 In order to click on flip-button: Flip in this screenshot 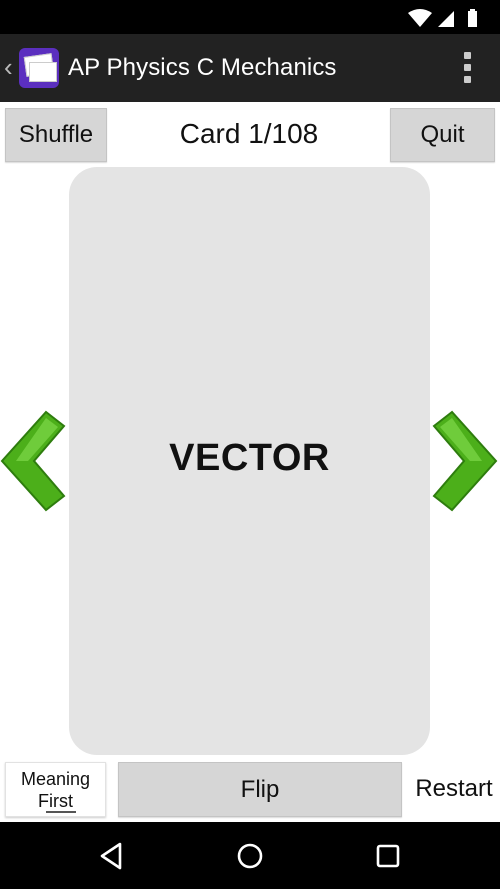, I will do `click(260, 789)`.